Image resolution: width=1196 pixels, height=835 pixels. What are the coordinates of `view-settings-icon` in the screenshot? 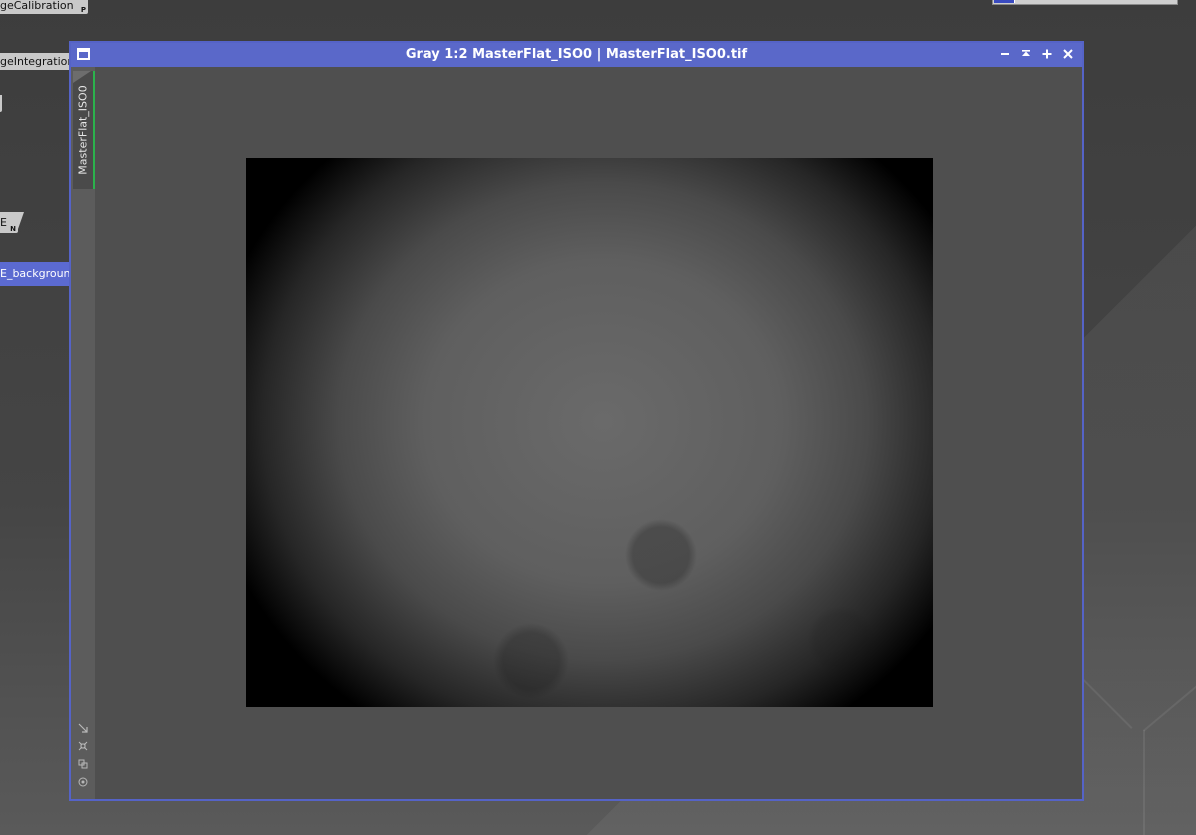 It's located at (83, 784).